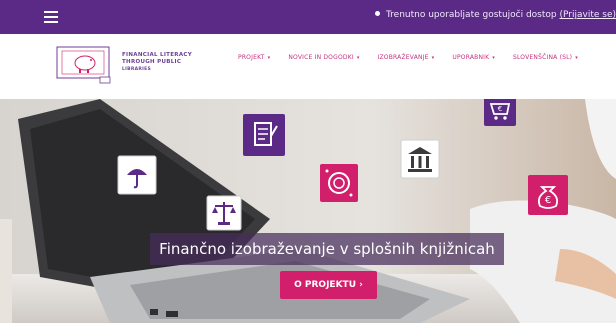 The height and width of the screenshot is (323, 616). Describe the element at coordinates (85, 65) in the screenshot. I see `piggy-bank-icon` at that location.